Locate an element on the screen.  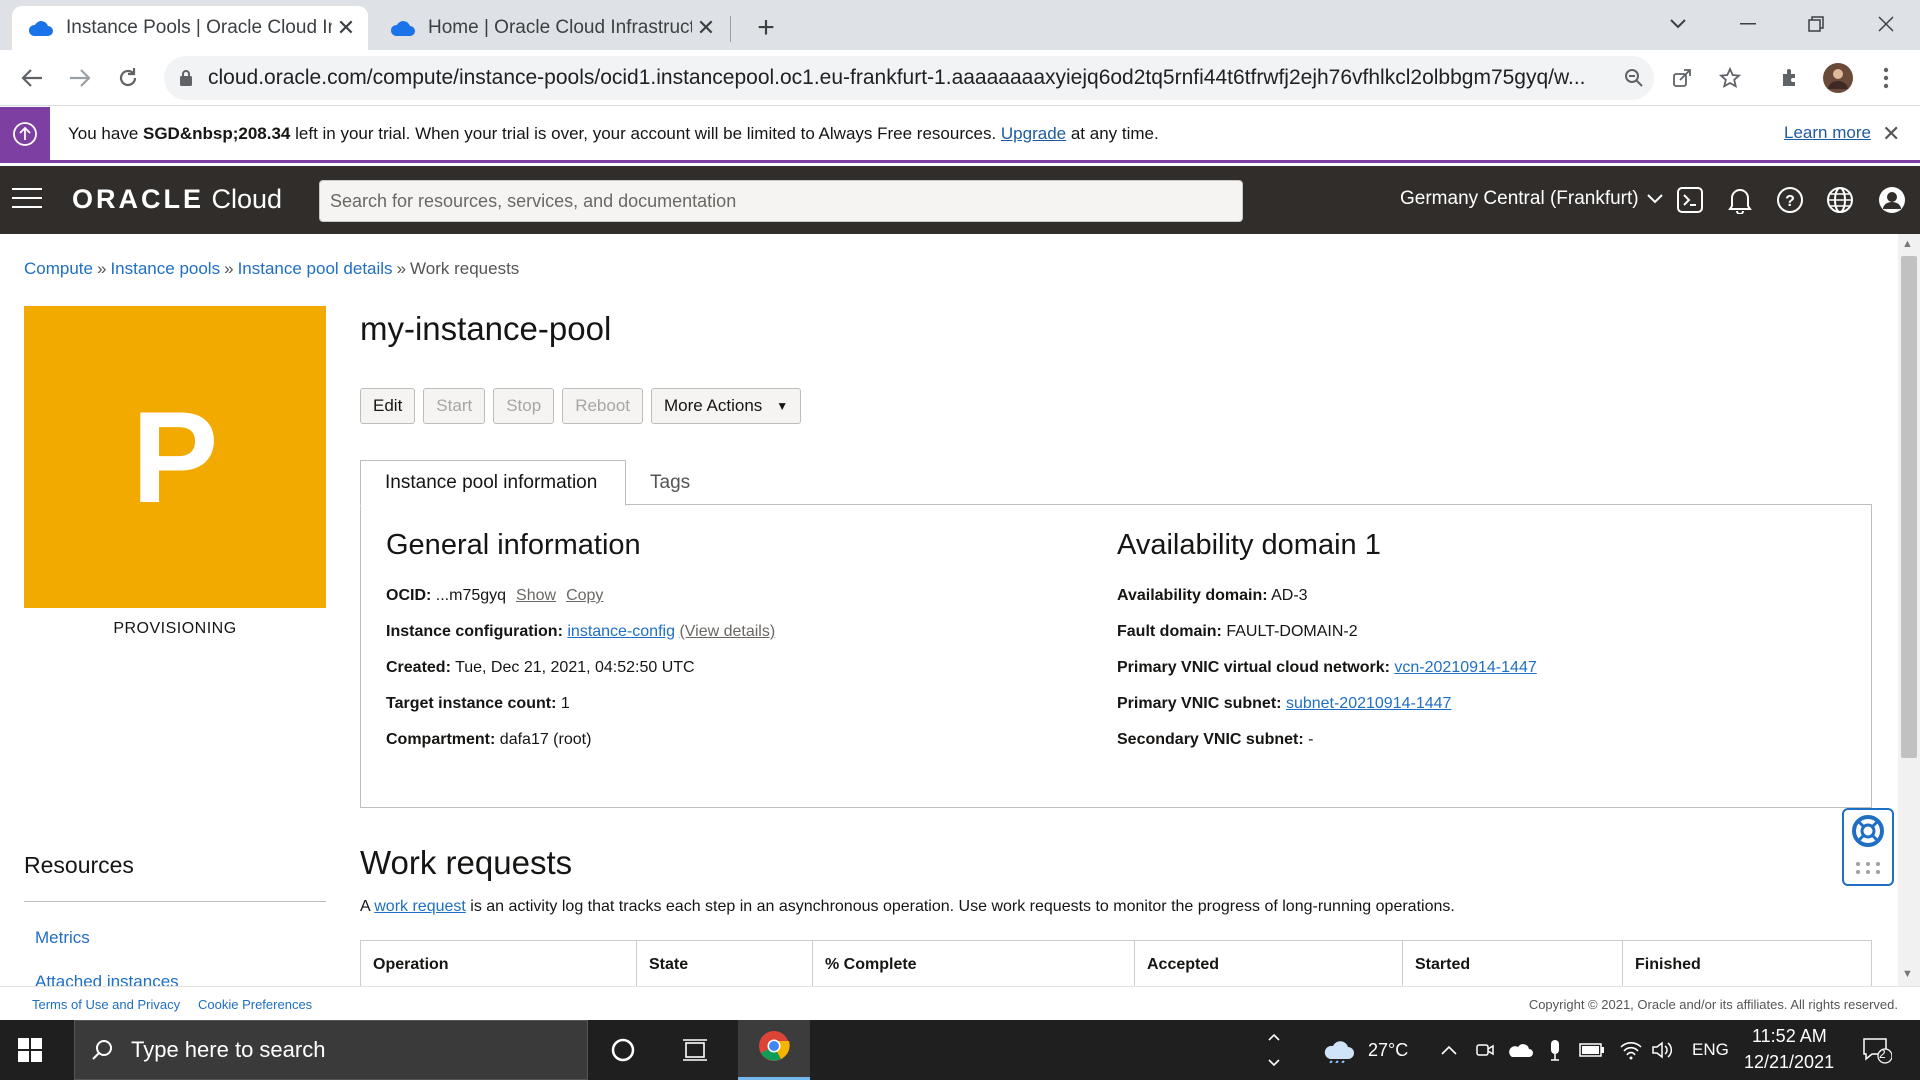
instance-config-link: instance-config is located at coordinates (621, 631).